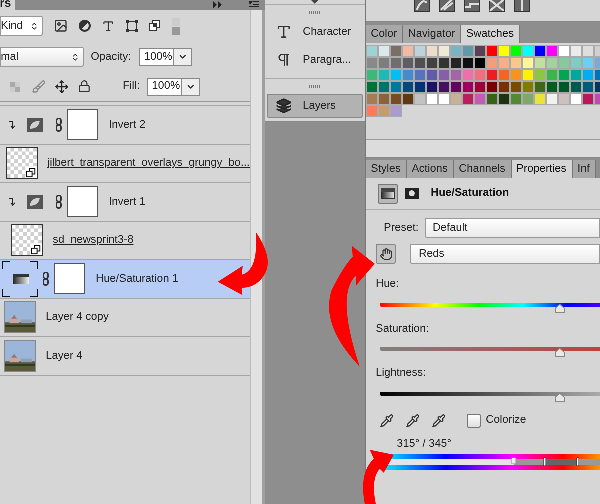  I want to click on filter-toggle, so click(176, 26).